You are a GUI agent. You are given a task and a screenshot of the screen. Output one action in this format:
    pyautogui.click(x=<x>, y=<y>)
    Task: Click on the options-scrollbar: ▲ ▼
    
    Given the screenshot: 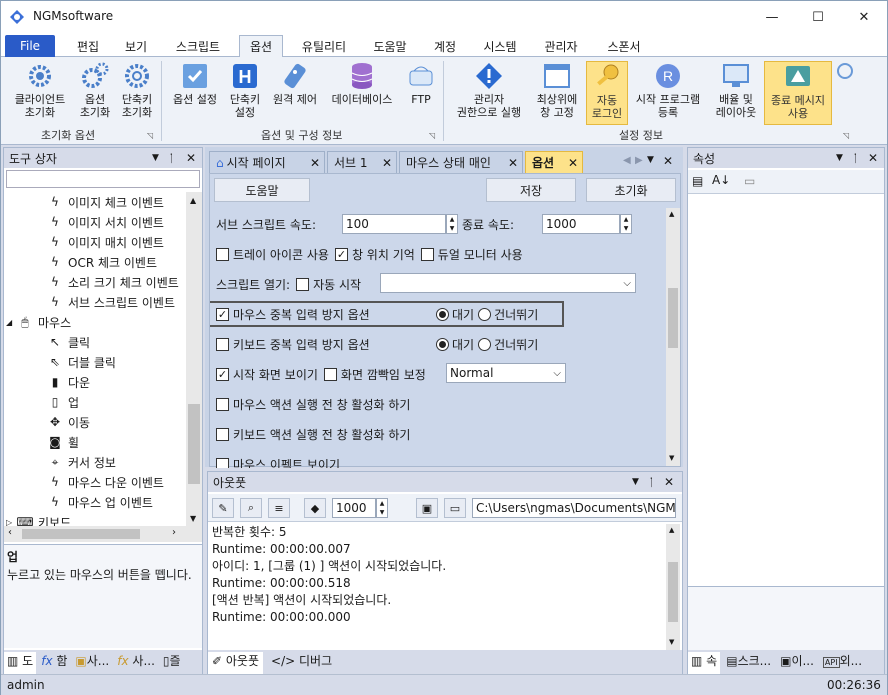 What is the action you would take?
    pyautogui.click(x=673, y=337)
    